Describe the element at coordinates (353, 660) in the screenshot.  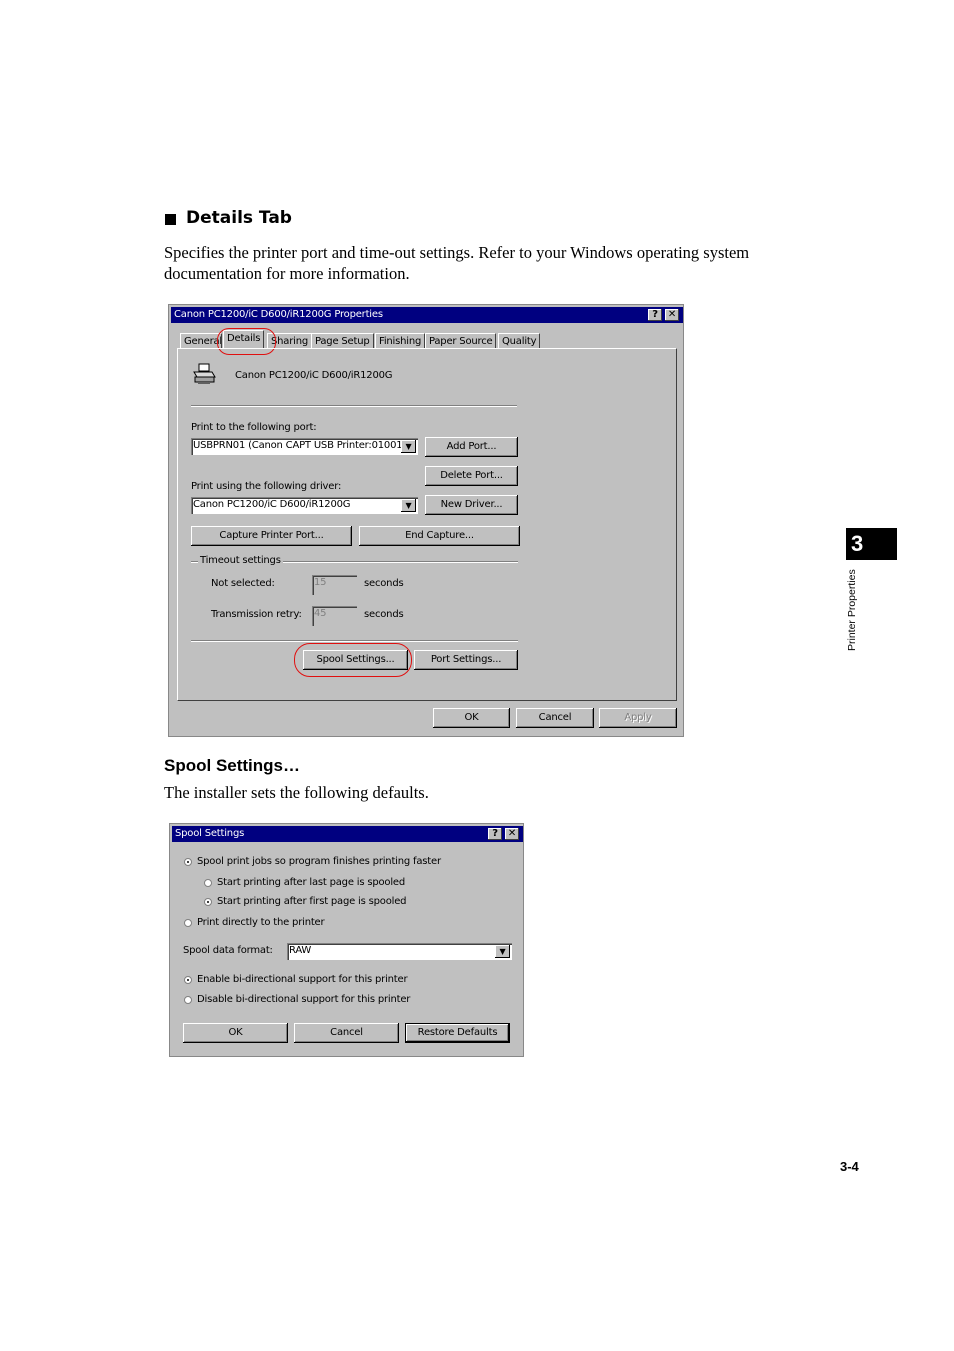
I see `spool-settings-highlight` at that location.